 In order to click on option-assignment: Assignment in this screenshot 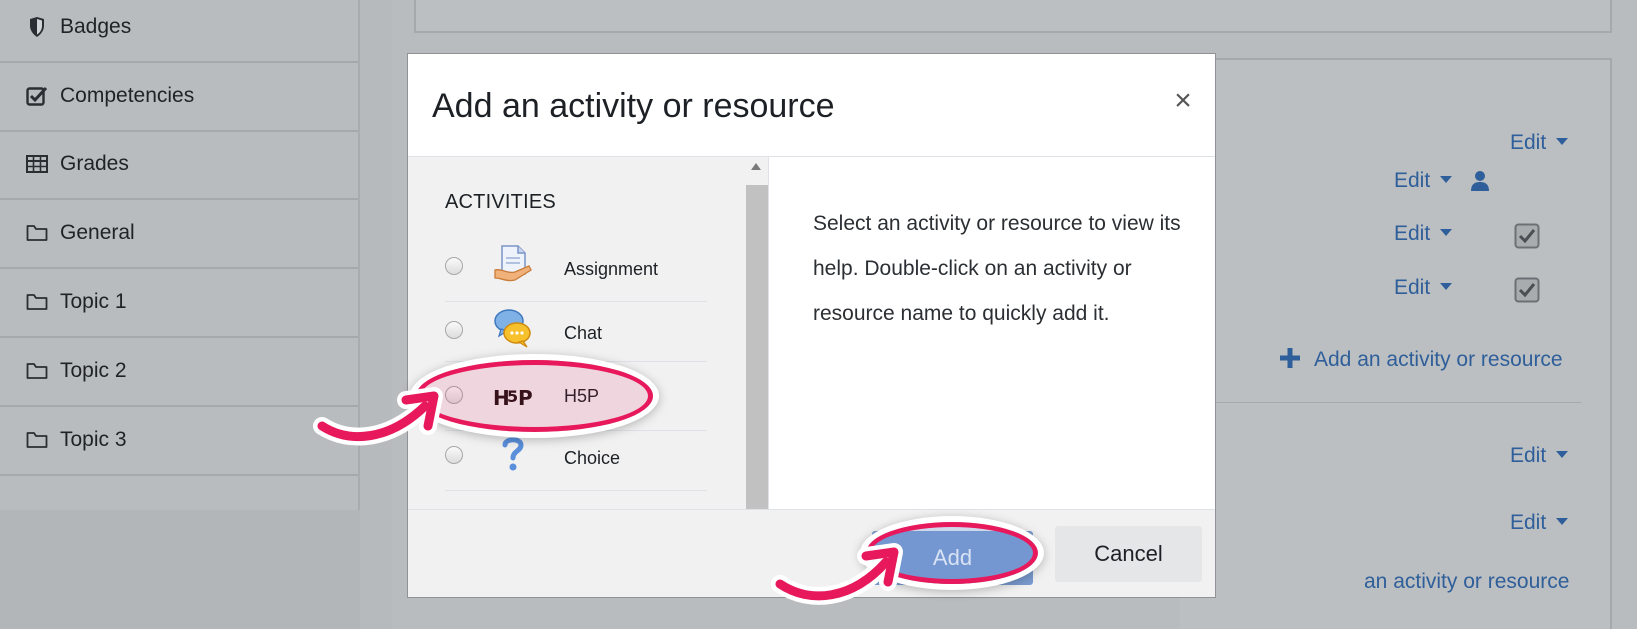, I will do `click(576, 272)`.